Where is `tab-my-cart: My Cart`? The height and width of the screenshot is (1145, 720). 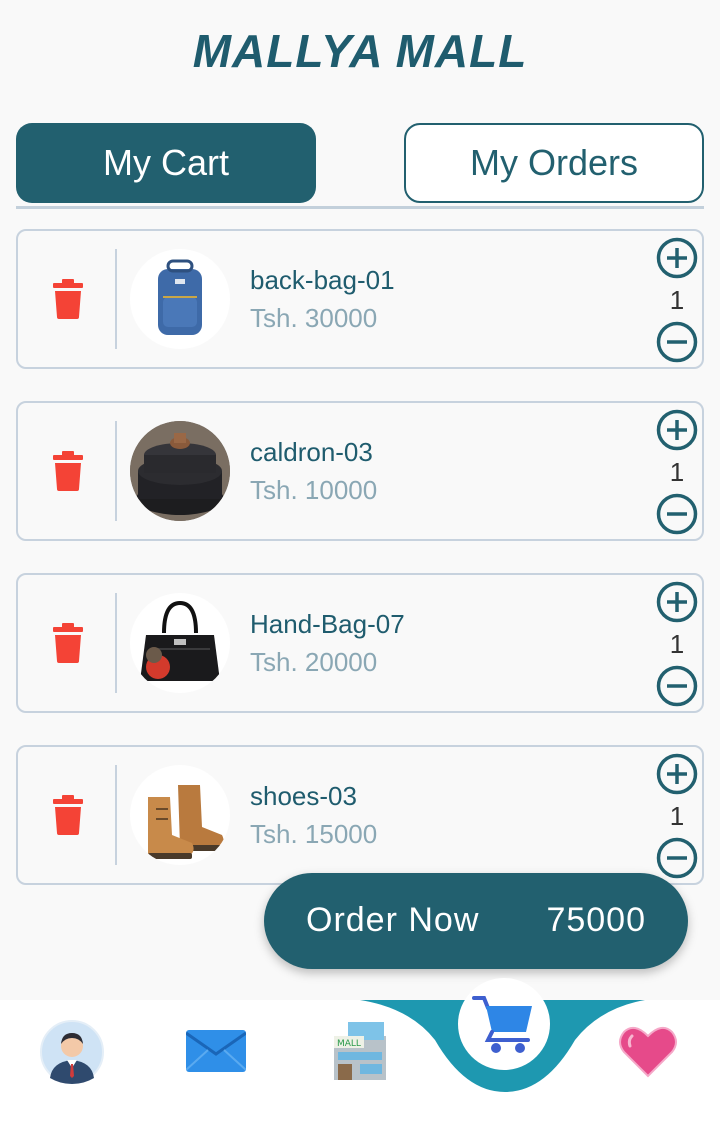
tab-my-cart: My Cart is located at coordinates (166, 163).